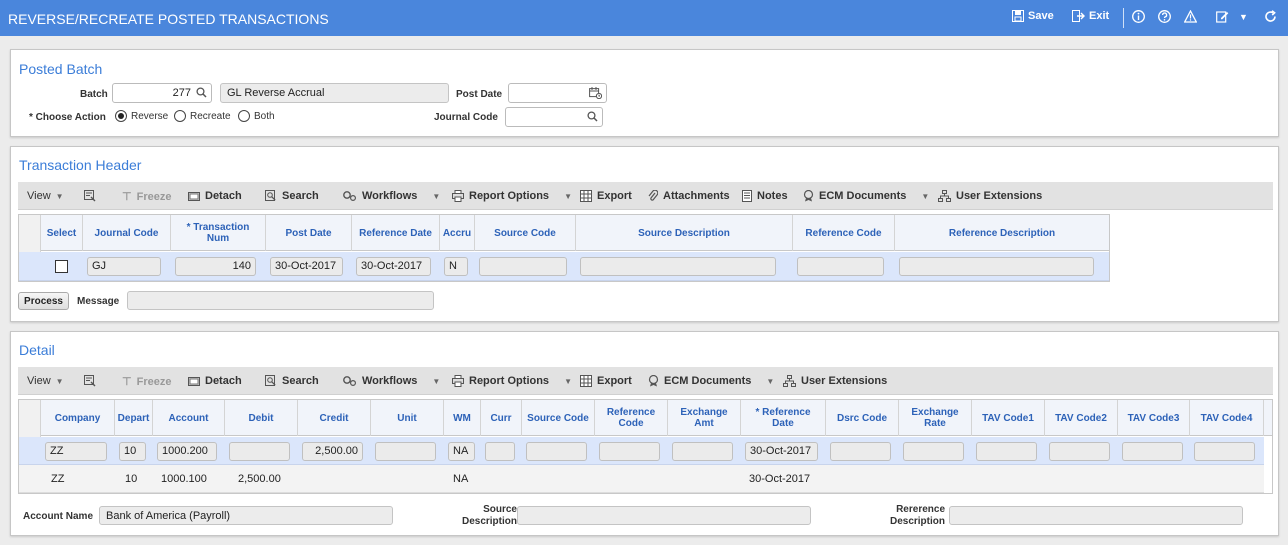 The width and height of the screenshot is (1288, 545). I want to click on credit-cell: 2,500.00, so click(332, 451).